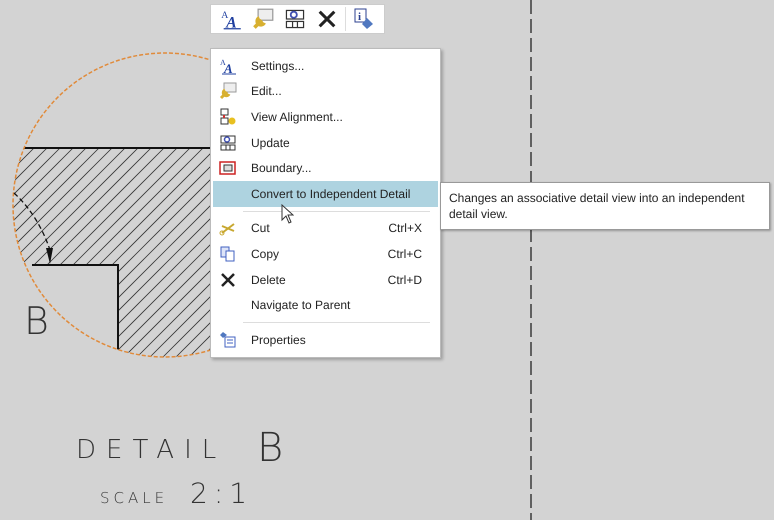 The height and width of the screenshot is (520, 774). Describe the element at coordinates (228, 117) in the screenshot. I see `alignment-icon` at that location.